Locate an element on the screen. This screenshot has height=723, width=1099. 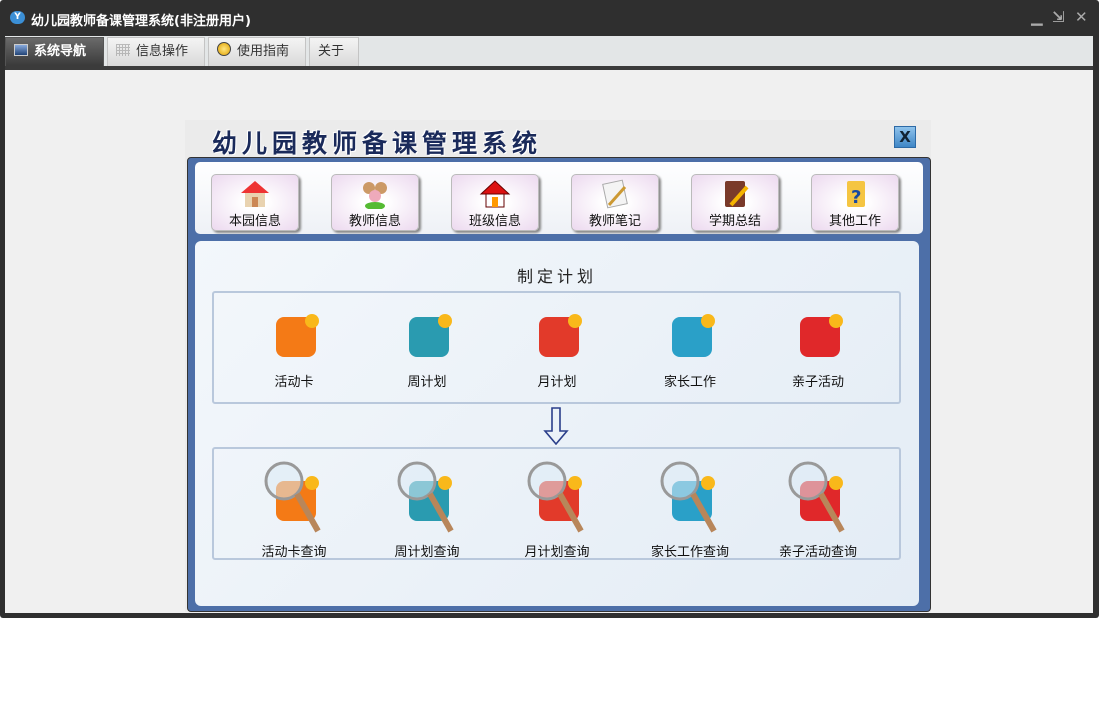
item-monthly-plan: 月计划 is located at coordinates (557, 350).